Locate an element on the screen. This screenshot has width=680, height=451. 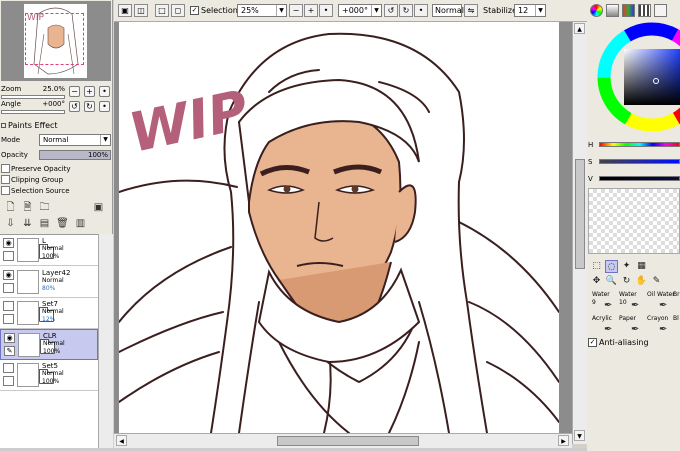
rotate-icon: ↻ is located at coordinates (626, 281).